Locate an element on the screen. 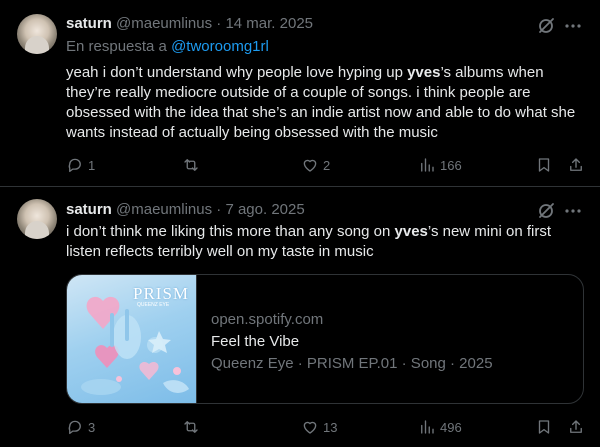 This screenshot has height=447, width=600. post-date: 14 mar. 2025 is located at coordinates (269, 23).